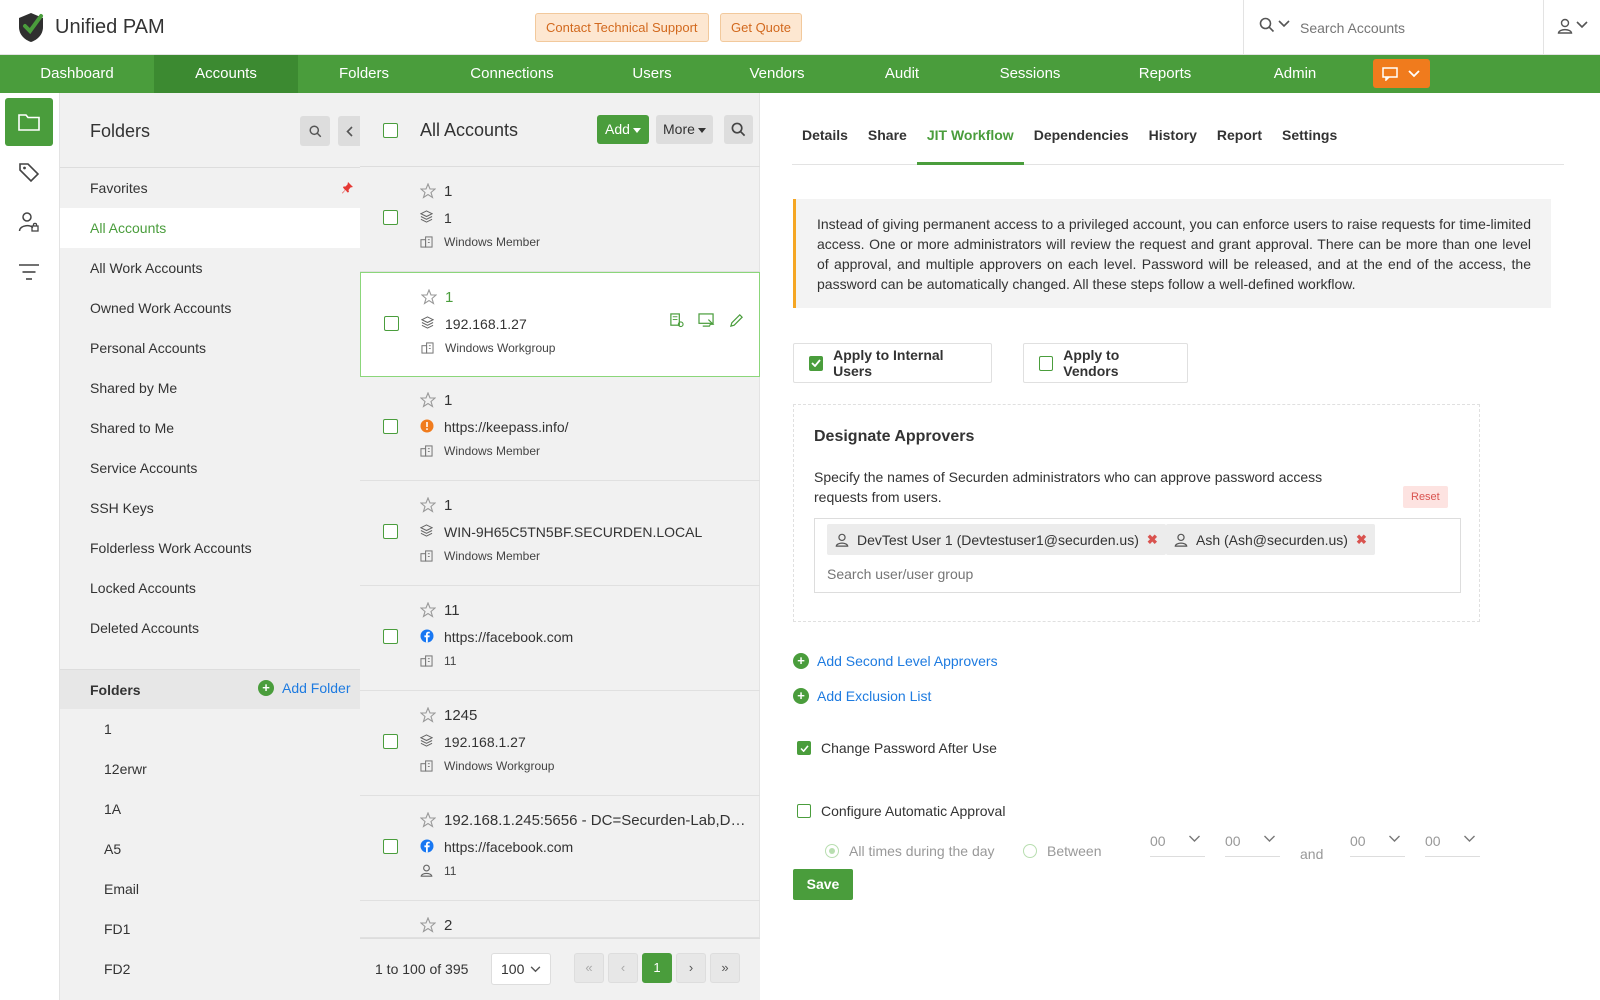 The width and height of the screenshot is (1600, 1000). I want to click on app-logo: Unified PAM, so click(90, 27).